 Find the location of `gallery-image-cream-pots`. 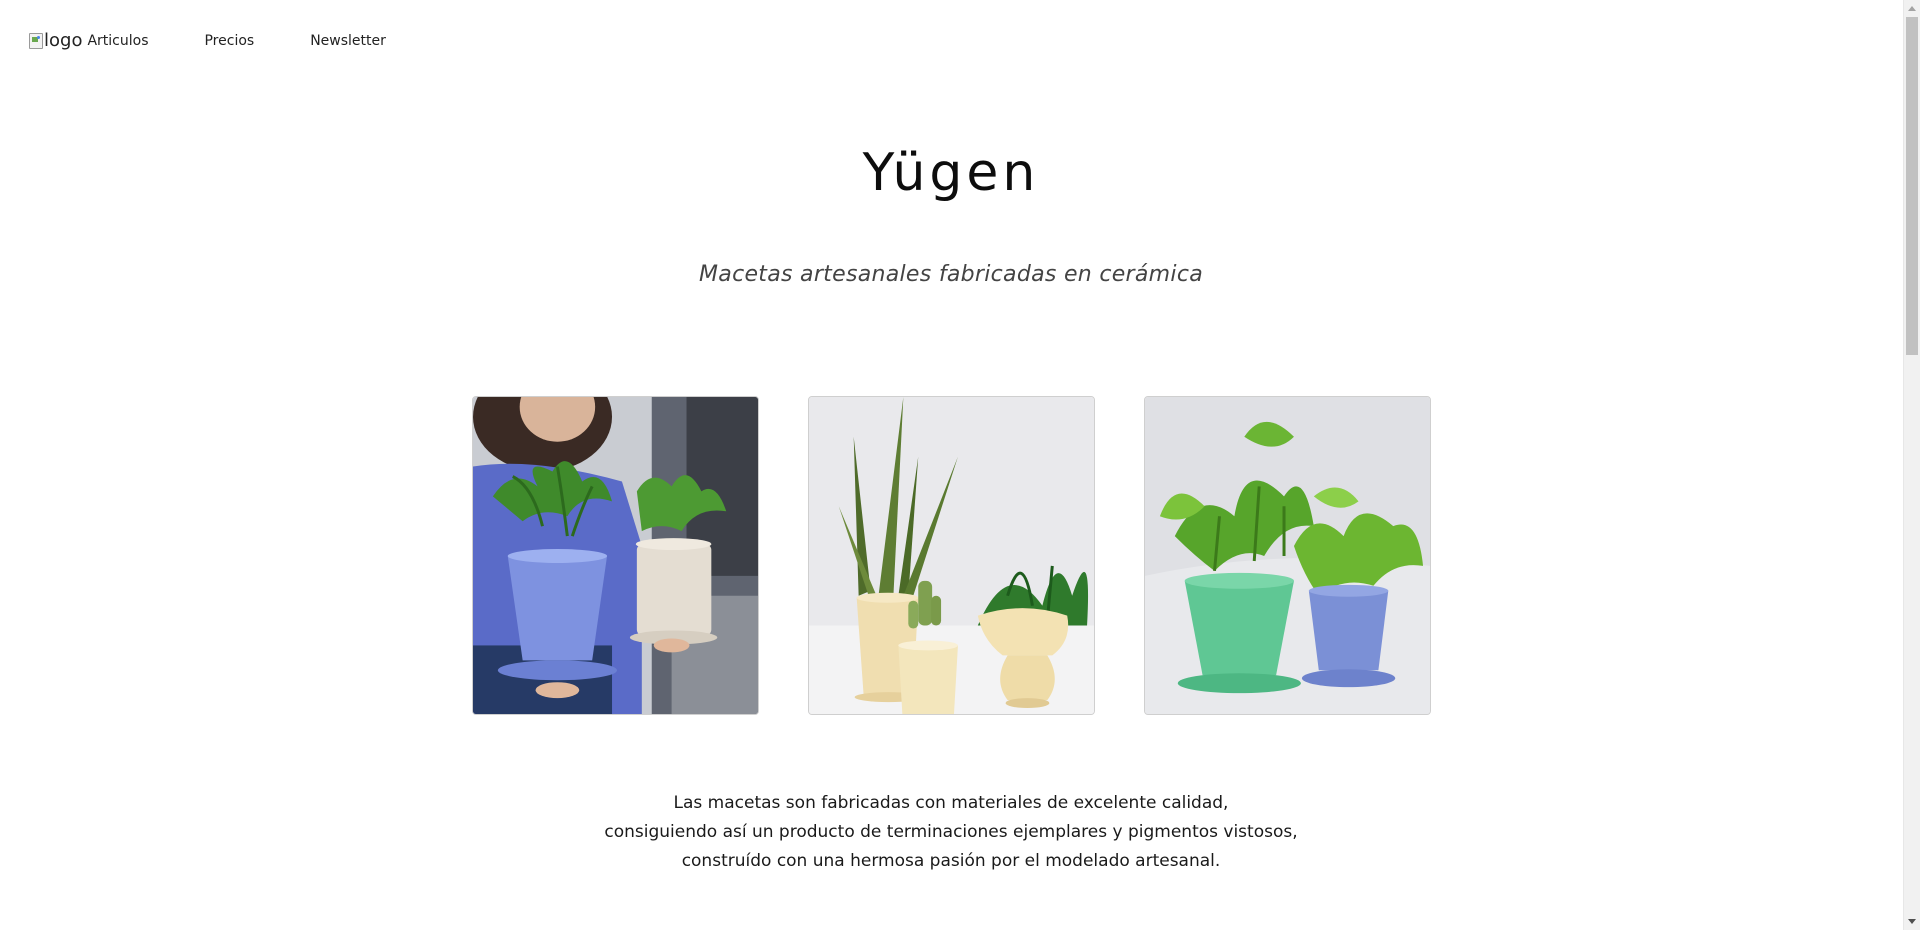

gallery-image-cream-pots is located at coordinates (951, 555).